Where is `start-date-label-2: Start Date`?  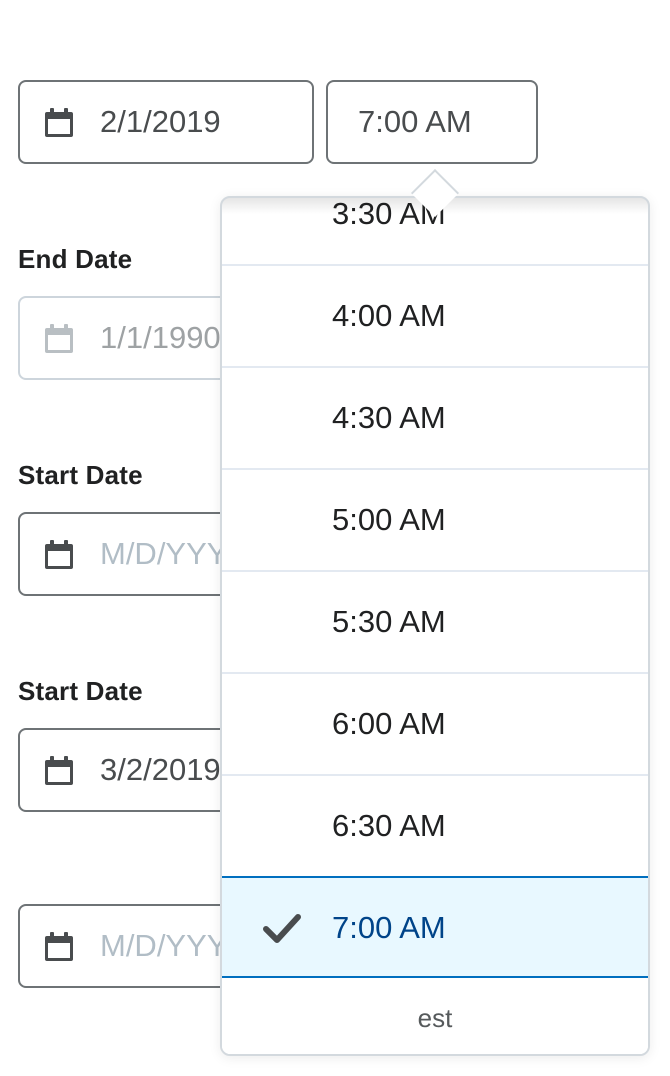
start-date-label-2: Start Date is located at coordinates (80, 691).